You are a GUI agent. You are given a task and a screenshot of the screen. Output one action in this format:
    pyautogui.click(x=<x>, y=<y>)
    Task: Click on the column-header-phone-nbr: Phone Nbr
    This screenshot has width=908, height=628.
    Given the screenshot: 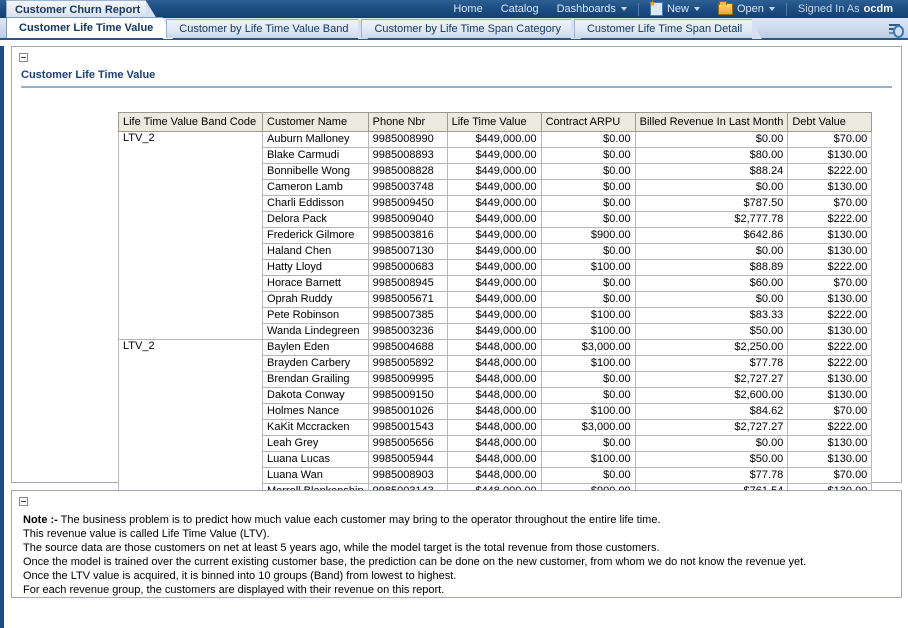 What is the action you would take?
    pyautogui.click(x=407, y=122)
    